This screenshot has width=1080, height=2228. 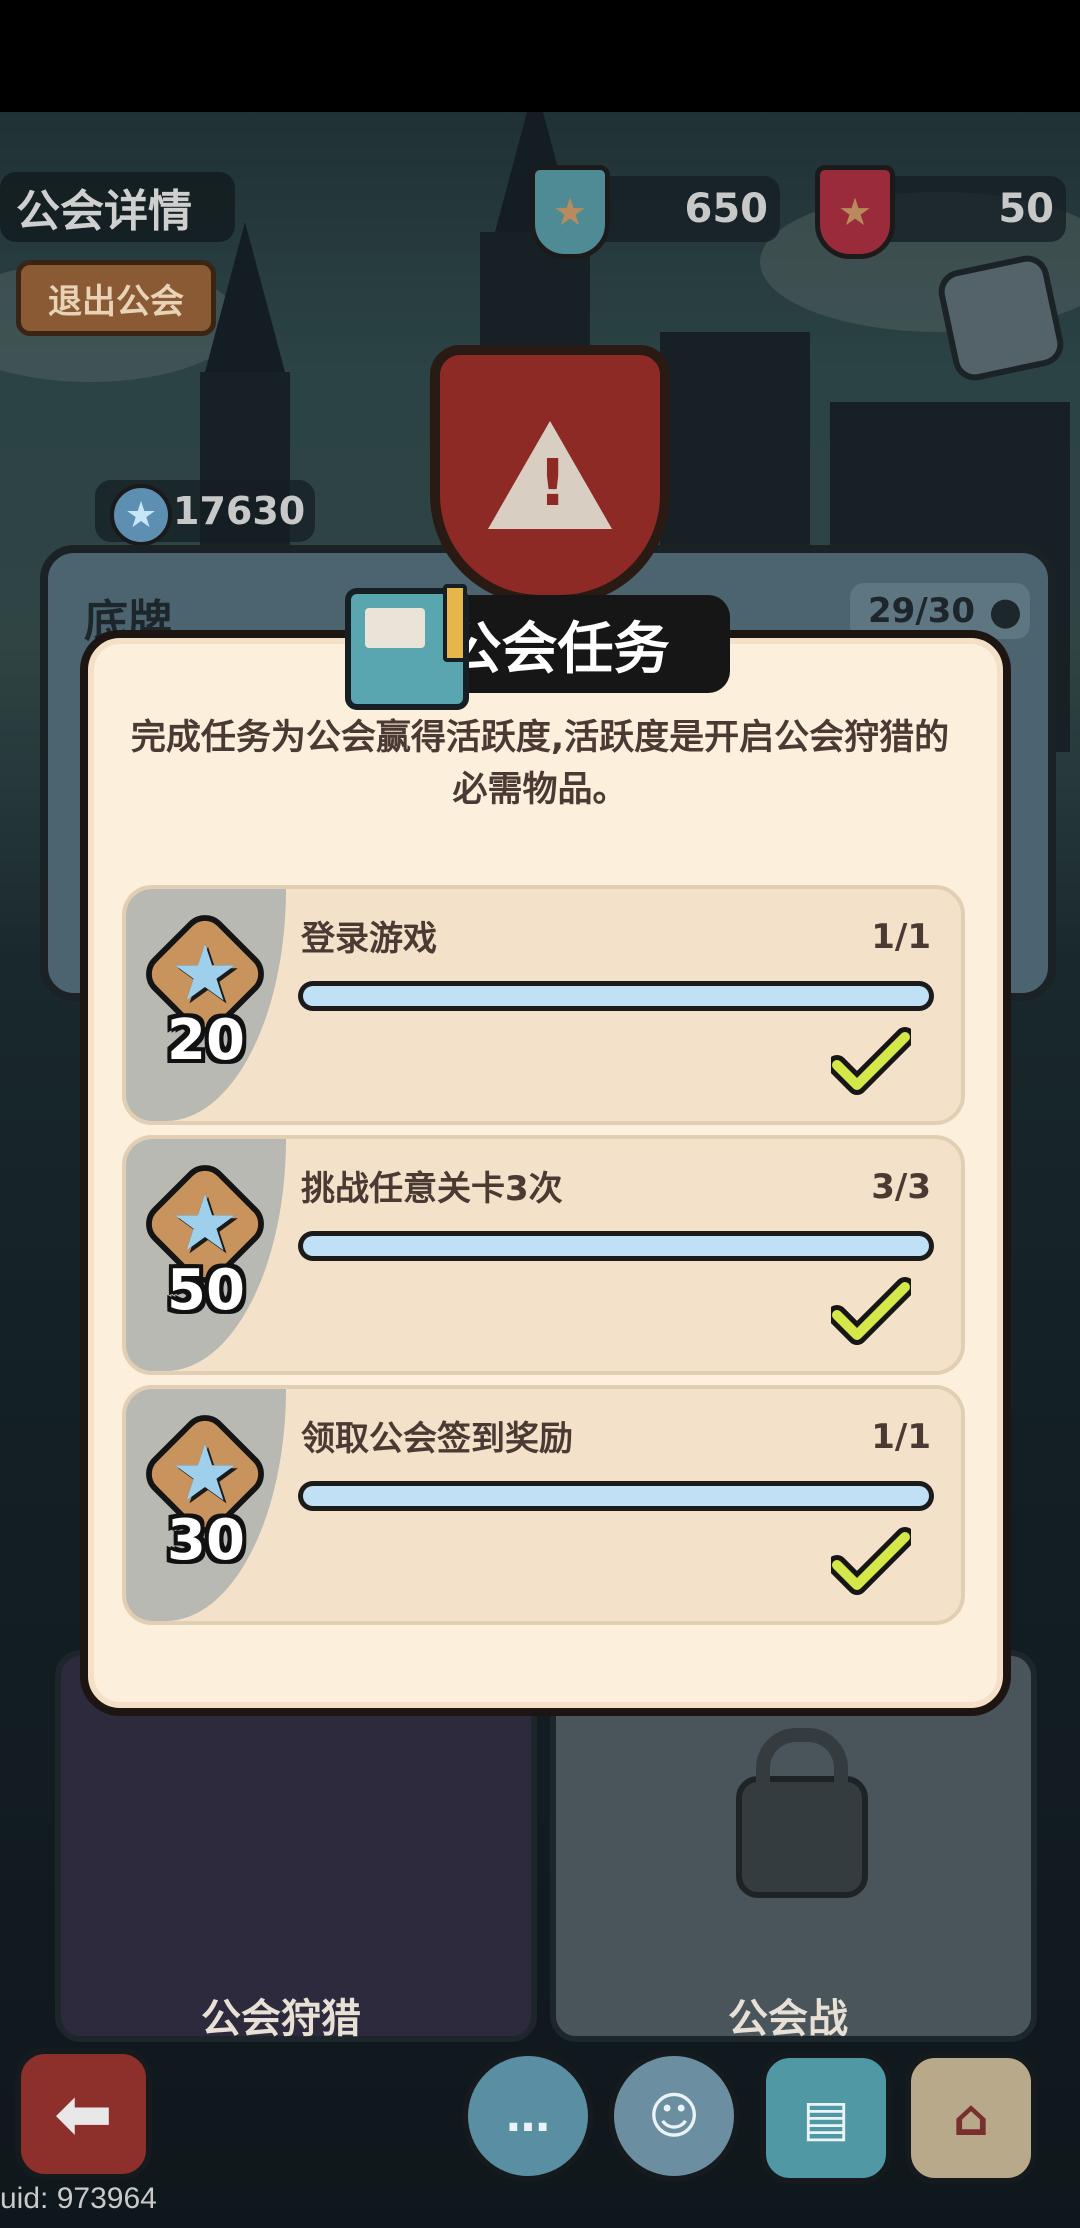 I want to click on member-count: 29/30, so click(x=922, y=611).